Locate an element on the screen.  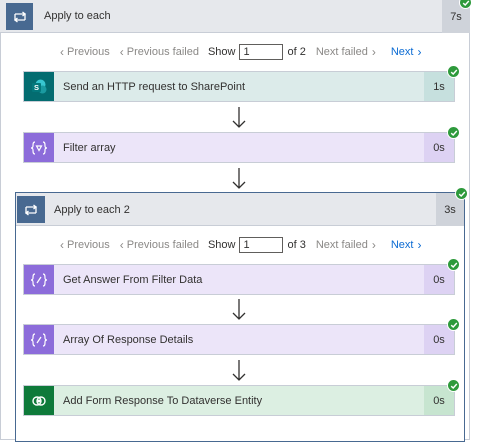
action-title: Filter array is located at coordinates (89, 147).